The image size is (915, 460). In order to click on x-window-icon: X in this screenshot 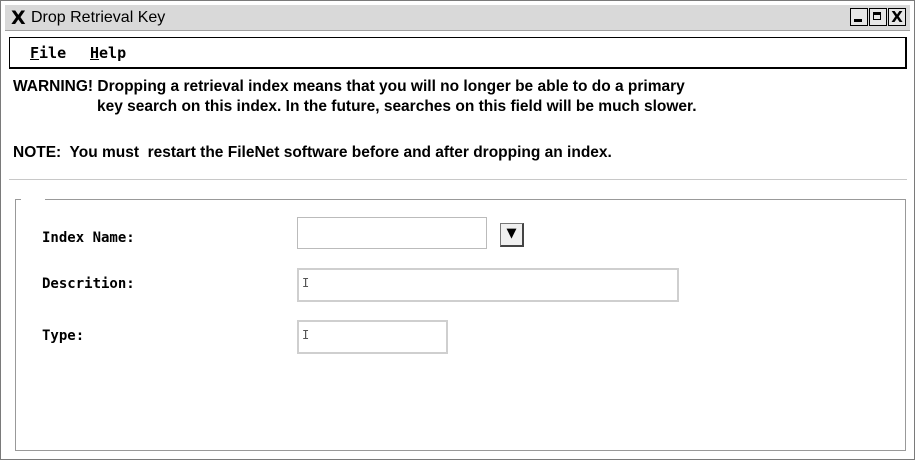, I will do `click(21, 18)`.